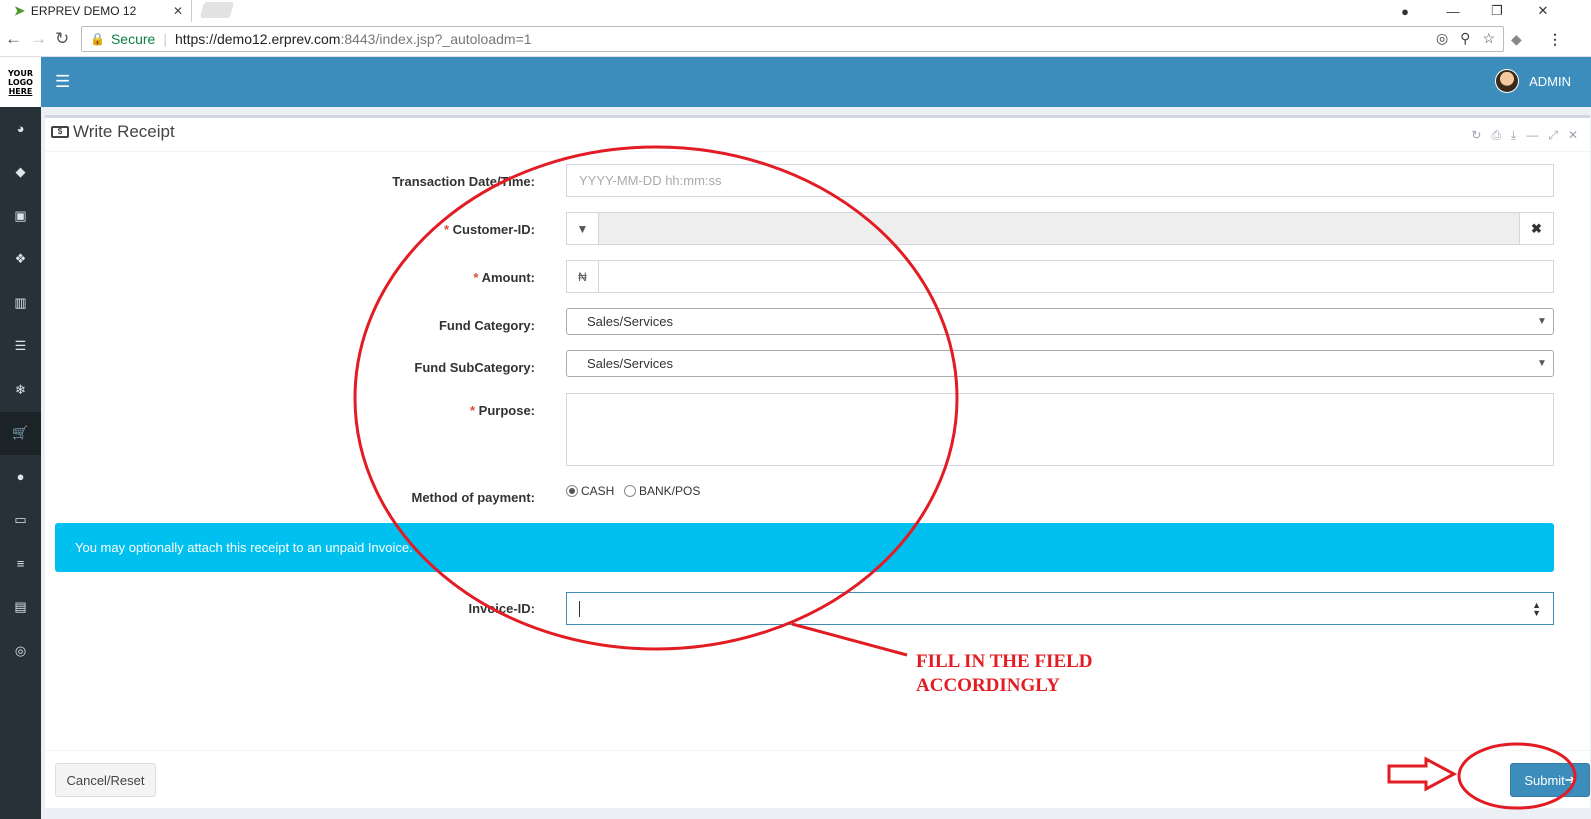 The image size is (1591, 819). I want to click on menu-dots-icon: ⋮, so click(1555, 39).